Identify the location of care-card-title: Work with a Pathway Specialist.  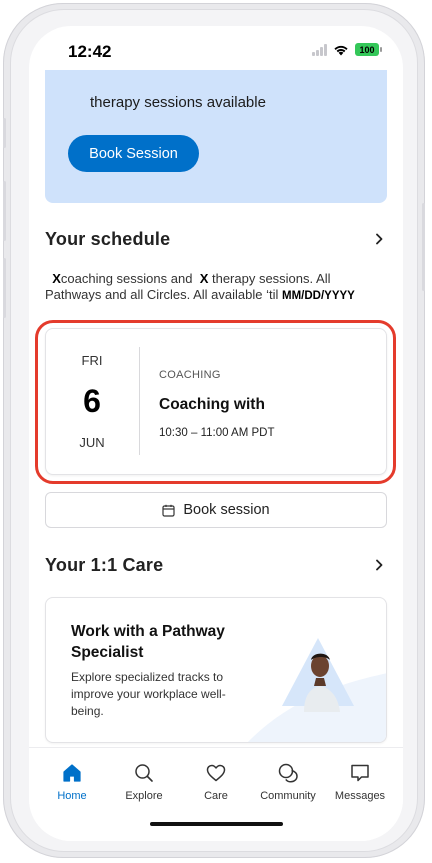
(148, 642).